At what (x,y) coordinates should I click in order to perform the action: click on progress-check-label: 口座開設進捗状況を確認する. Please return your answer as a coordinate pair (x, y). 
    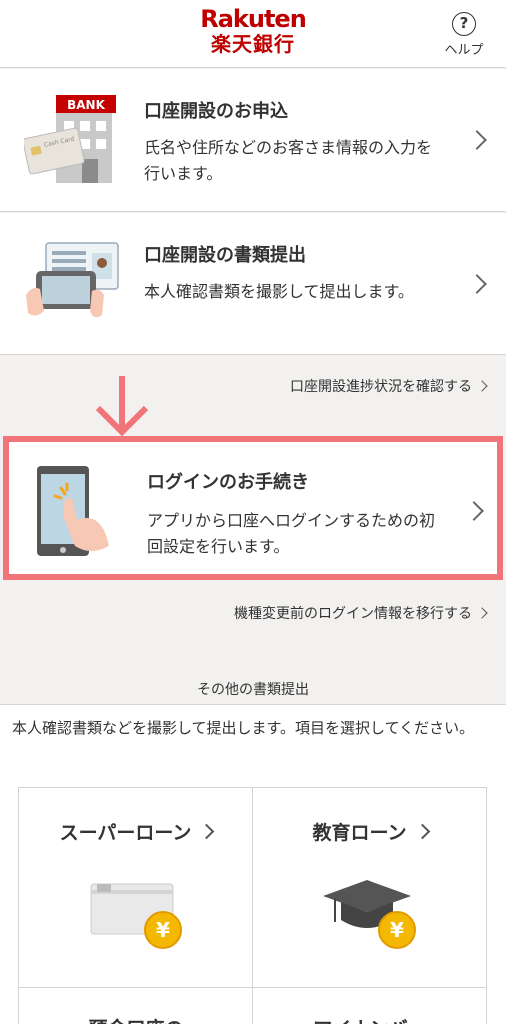
    Looking at the image, I should click on (381, 387).